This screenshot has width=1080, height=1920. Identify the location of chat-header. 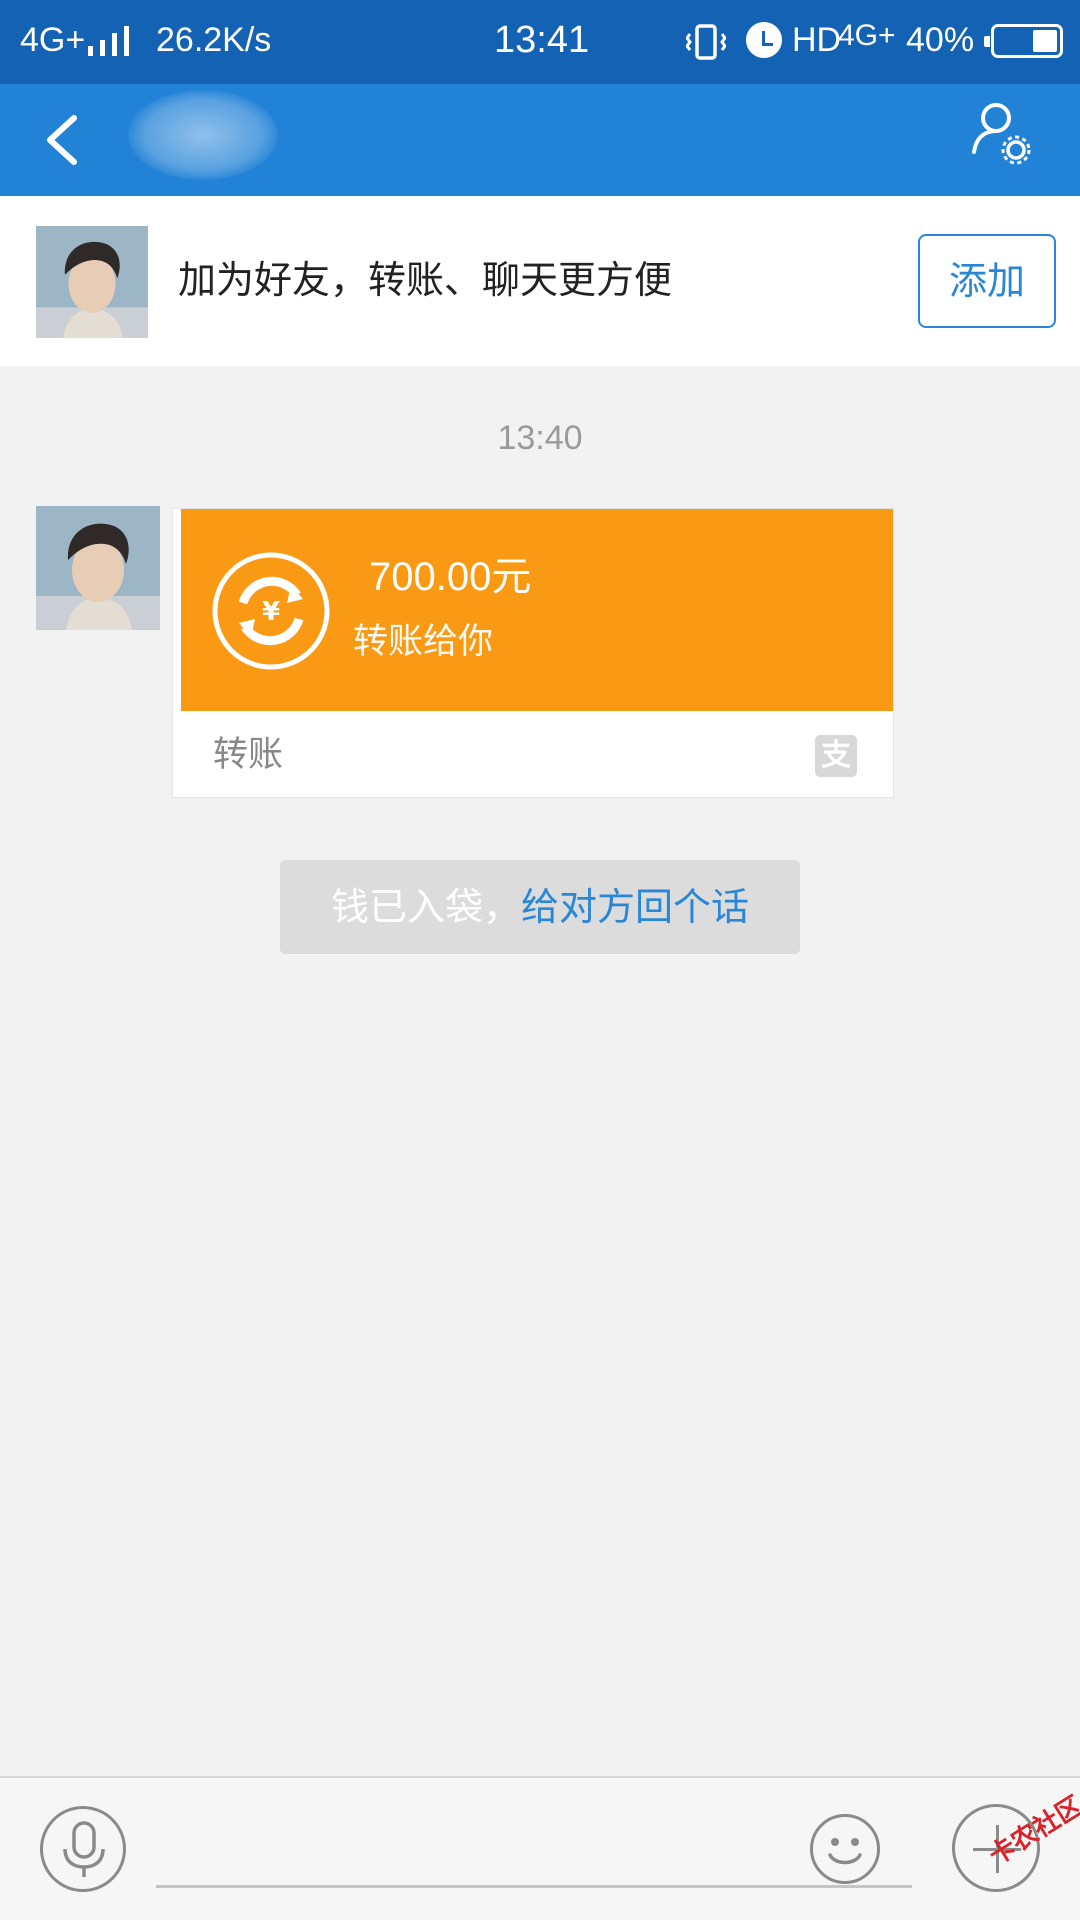
(540, 140).